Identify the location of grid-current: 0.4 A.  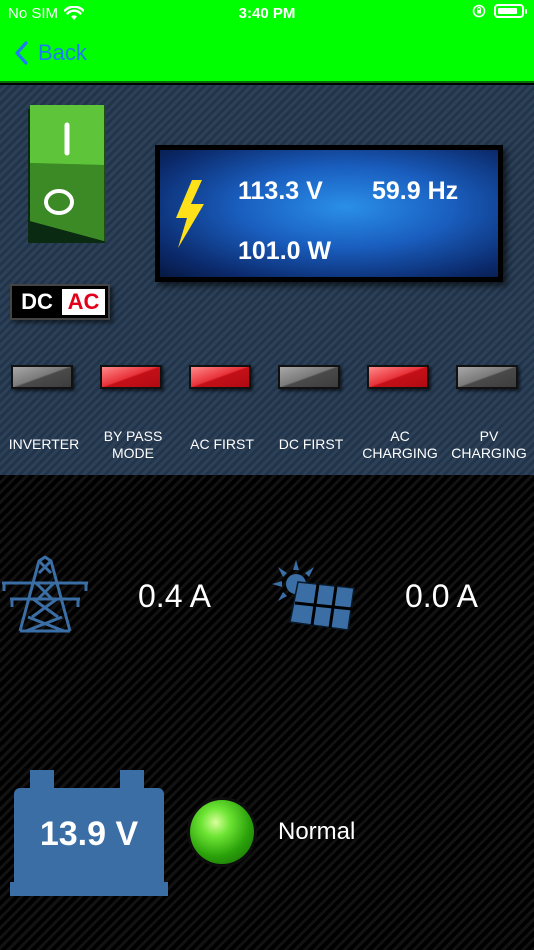
(174, 596).